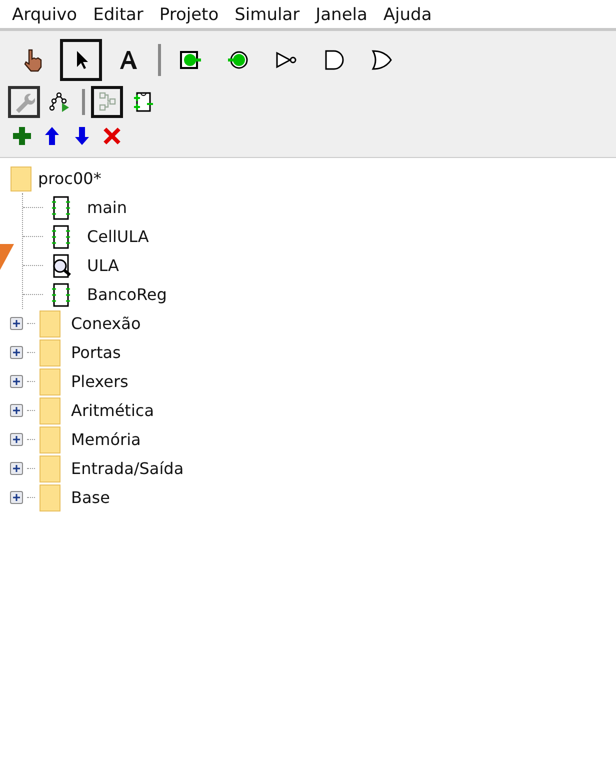 This screenshot has width=616, height=764. Describe the element at coordinates (118, 236) in the screenshot. I see `circuit-name: CellULA` at that location.